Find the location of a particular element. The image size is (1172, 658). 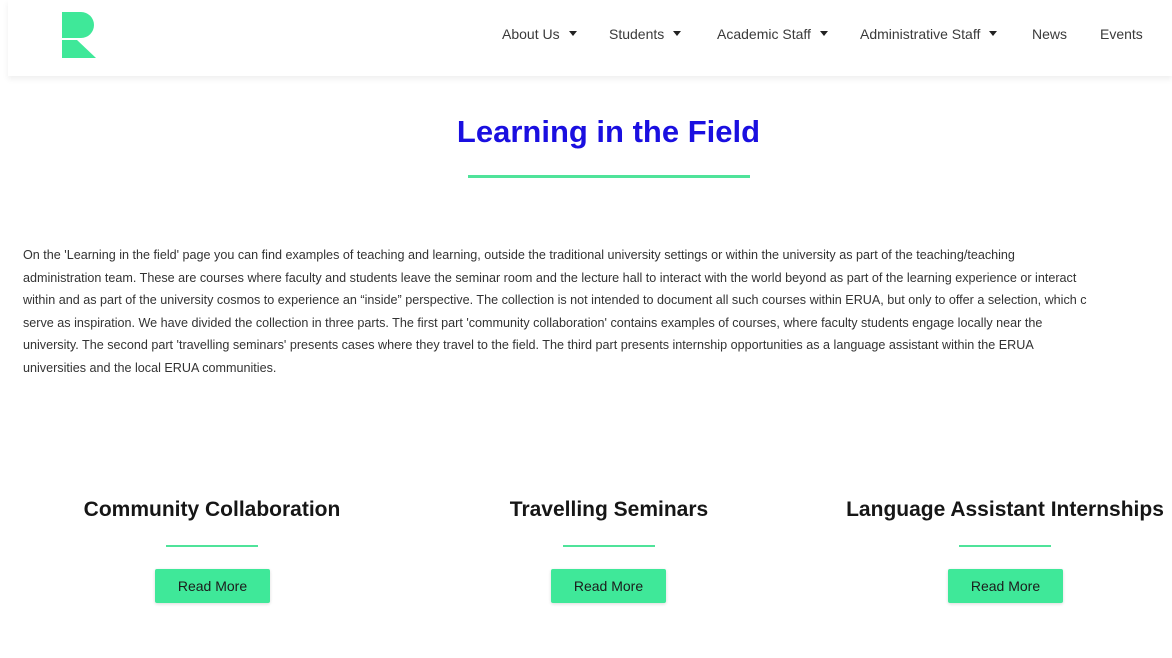

nav-label: News is located at coordinates (1050, 34).